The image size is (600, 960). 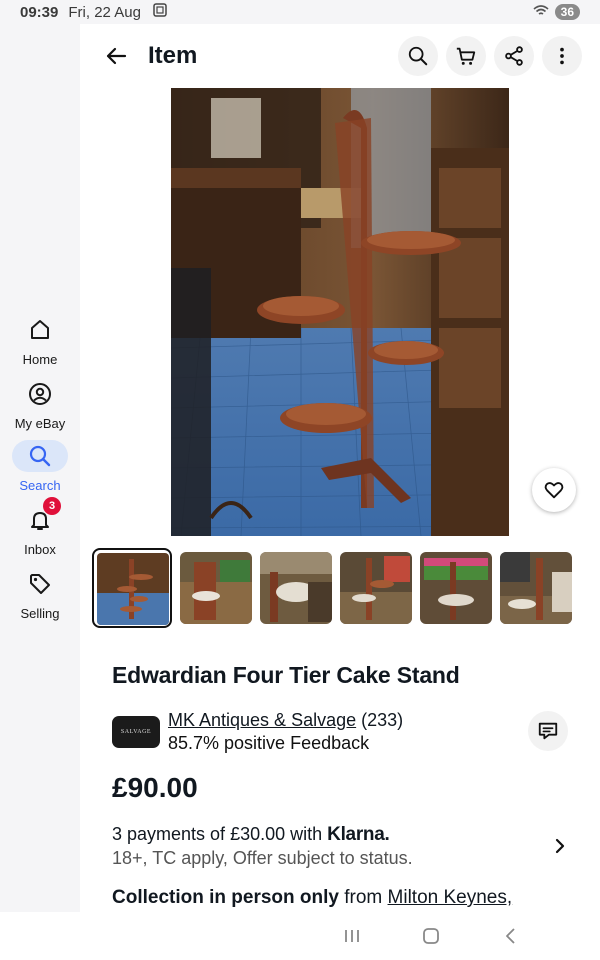 I want to click on status-date: Fri, 22 Aug, so click(x=104, y=12).